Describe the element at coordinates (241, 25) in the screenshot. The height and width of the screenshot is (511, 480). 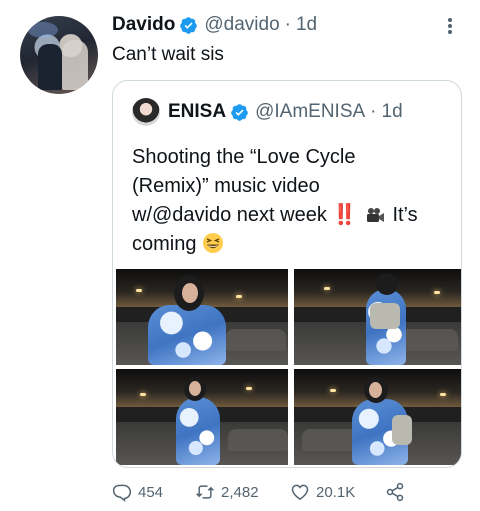
I see `author-handle: @davido` at that location.